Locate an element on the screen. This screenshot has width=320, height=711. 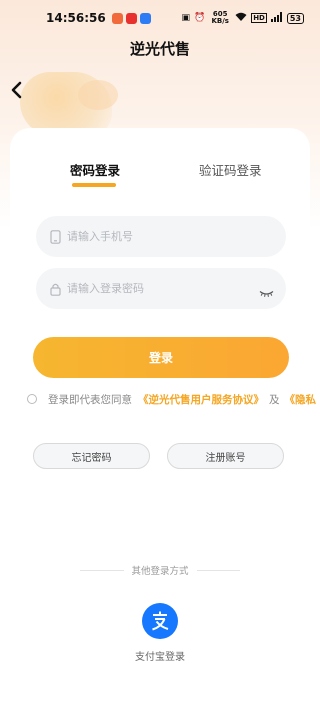
decorative-blob is located at coordinates (98, 95).